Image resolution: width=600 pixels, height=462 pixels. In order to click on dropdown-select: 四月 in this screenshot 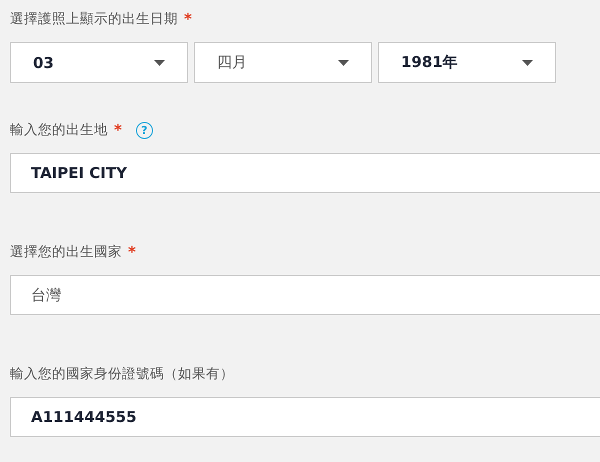, I will do `click(283, 62)`.